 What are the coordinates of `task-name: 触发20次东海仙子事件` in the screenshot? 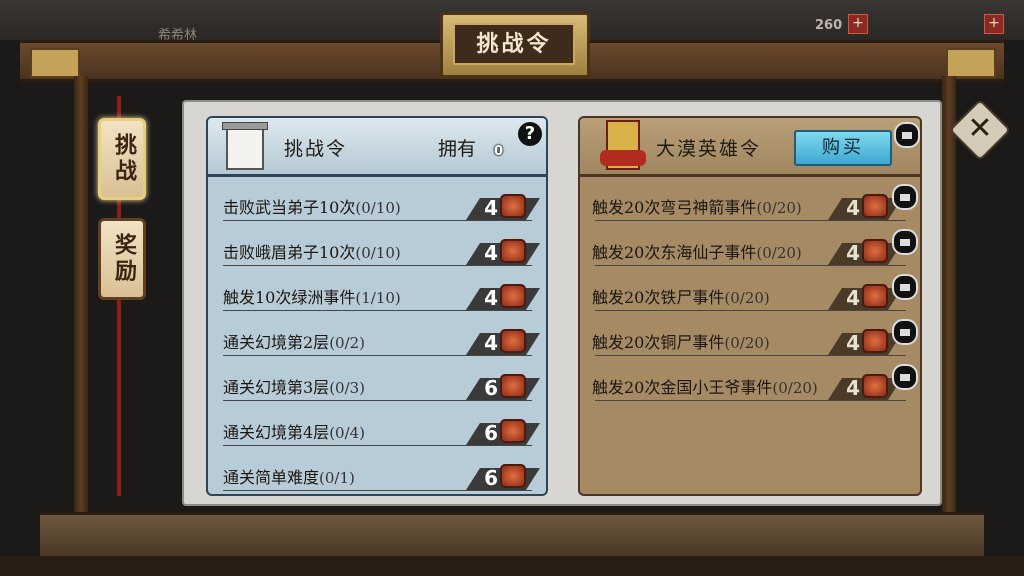 It's located at (674, 252).